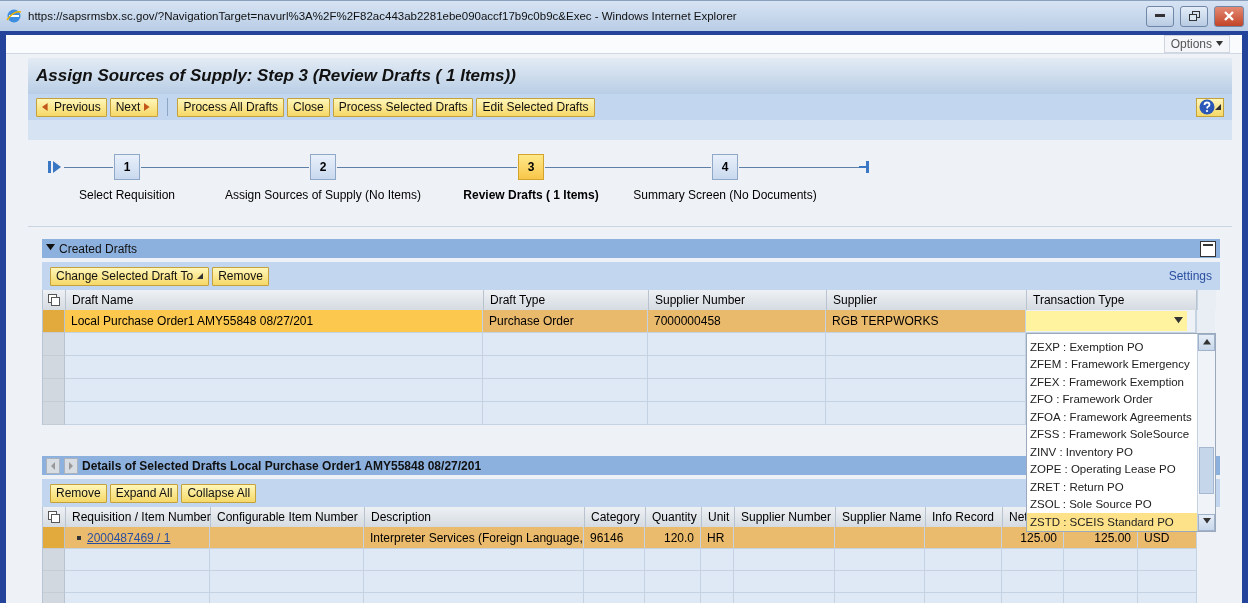  What do you see at coordinates (565, 321) in the screenshot?
I see `table-cell: Purchase Order` at bounding box center [565, 321].